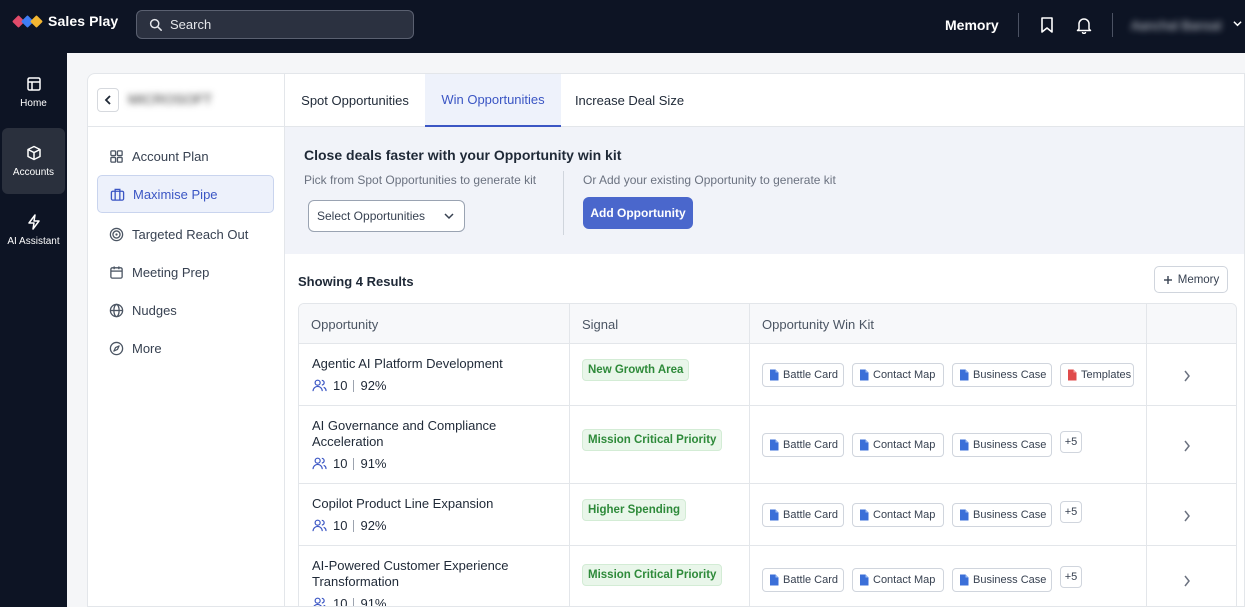  I want to click on sidebar-item-targeted-reach-out: Targeted Reach Out, so click(185, 234).